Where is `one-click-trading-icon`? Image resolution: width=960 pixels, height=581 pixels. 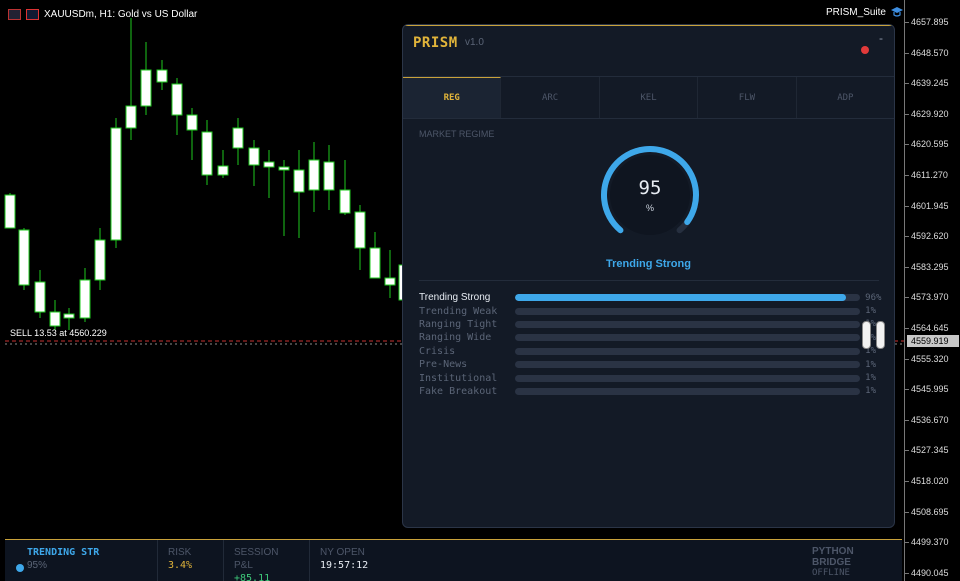 one-click-trading-icon is located at coordinates (14, 14).